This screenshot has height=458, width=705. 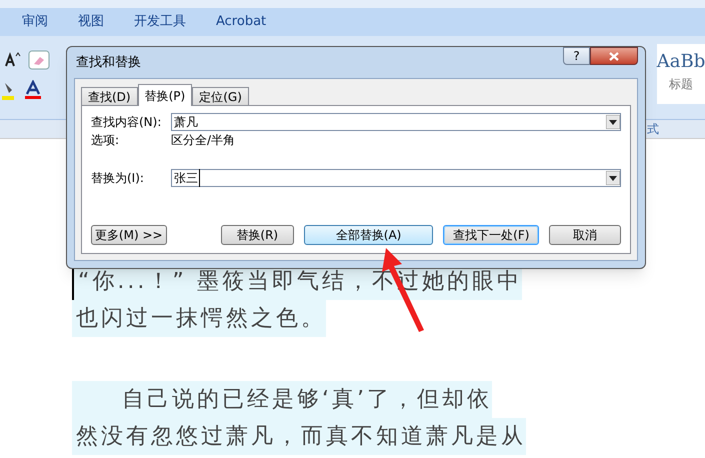 What do you see at coordinates (241, 22) in the screenshot?
I see `ribbon-tab: Acrobat` at bounding box center [241, 22].